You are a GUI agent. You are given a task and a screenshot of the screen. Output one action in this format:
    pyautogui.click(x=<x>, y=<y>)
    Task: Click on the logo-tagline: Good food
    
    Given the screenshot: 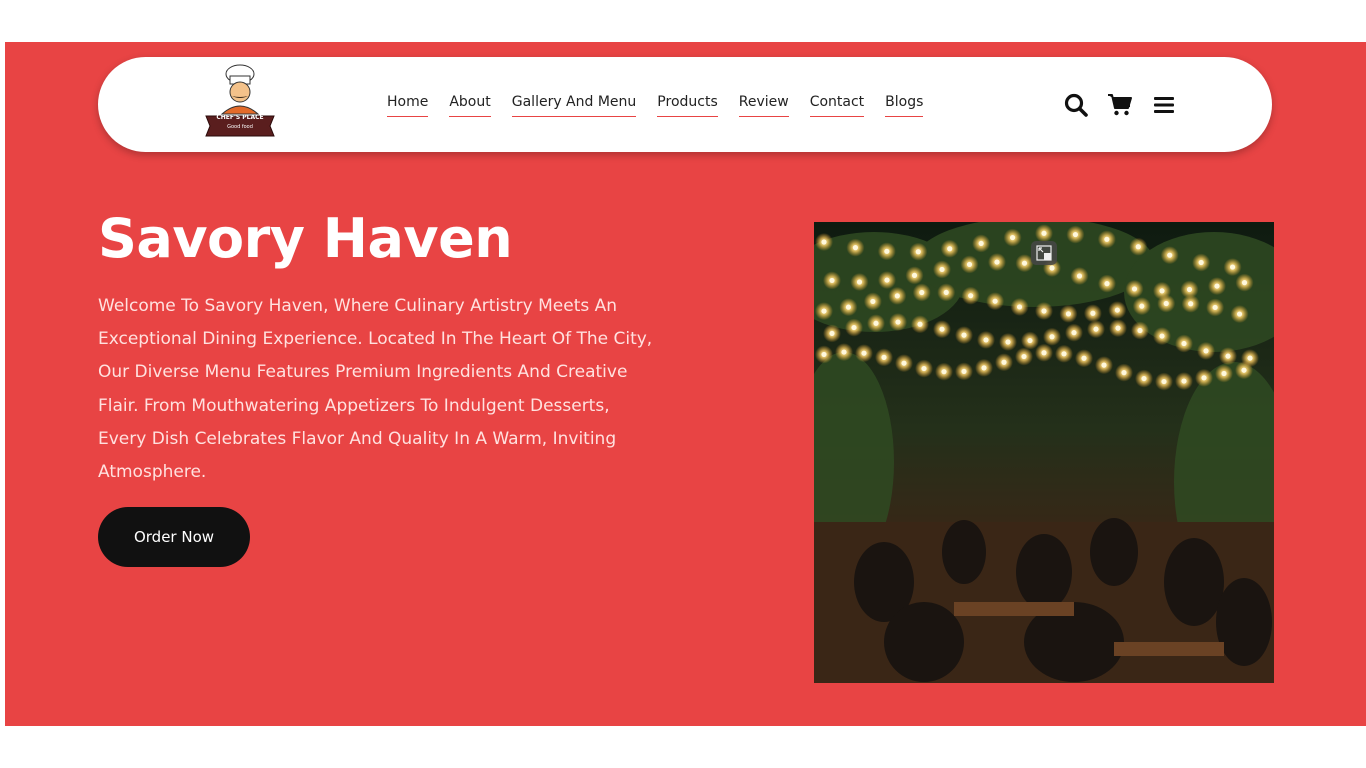 What is the action you would take?
    pyautogui.click(x=240, y=127)
    